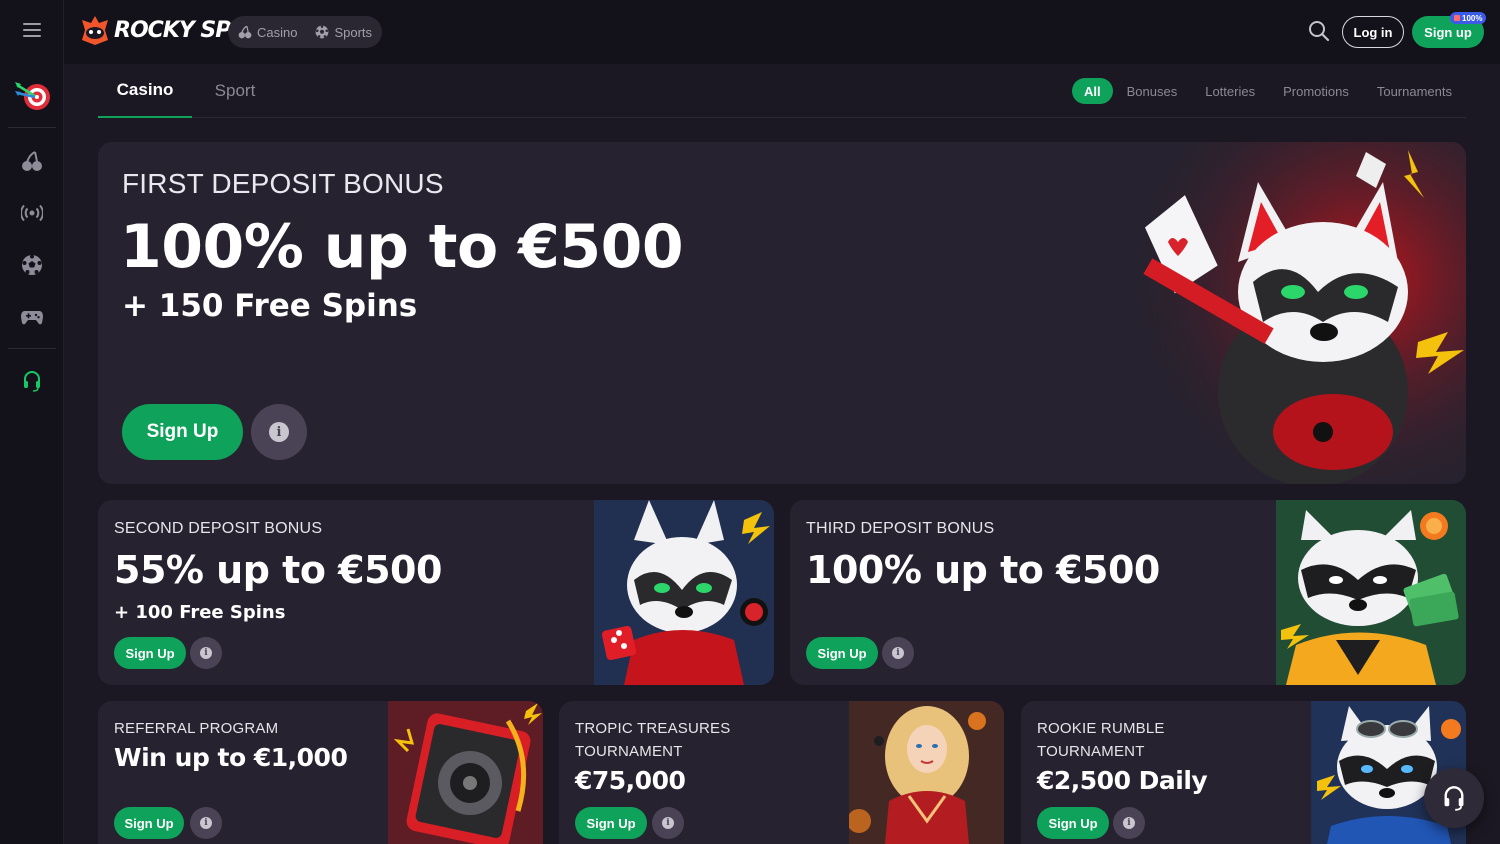 This screenshot has height=844, width=1500. I want to click on rookie-kicker-line2: TOURNAMENT, so click(1091, 751).